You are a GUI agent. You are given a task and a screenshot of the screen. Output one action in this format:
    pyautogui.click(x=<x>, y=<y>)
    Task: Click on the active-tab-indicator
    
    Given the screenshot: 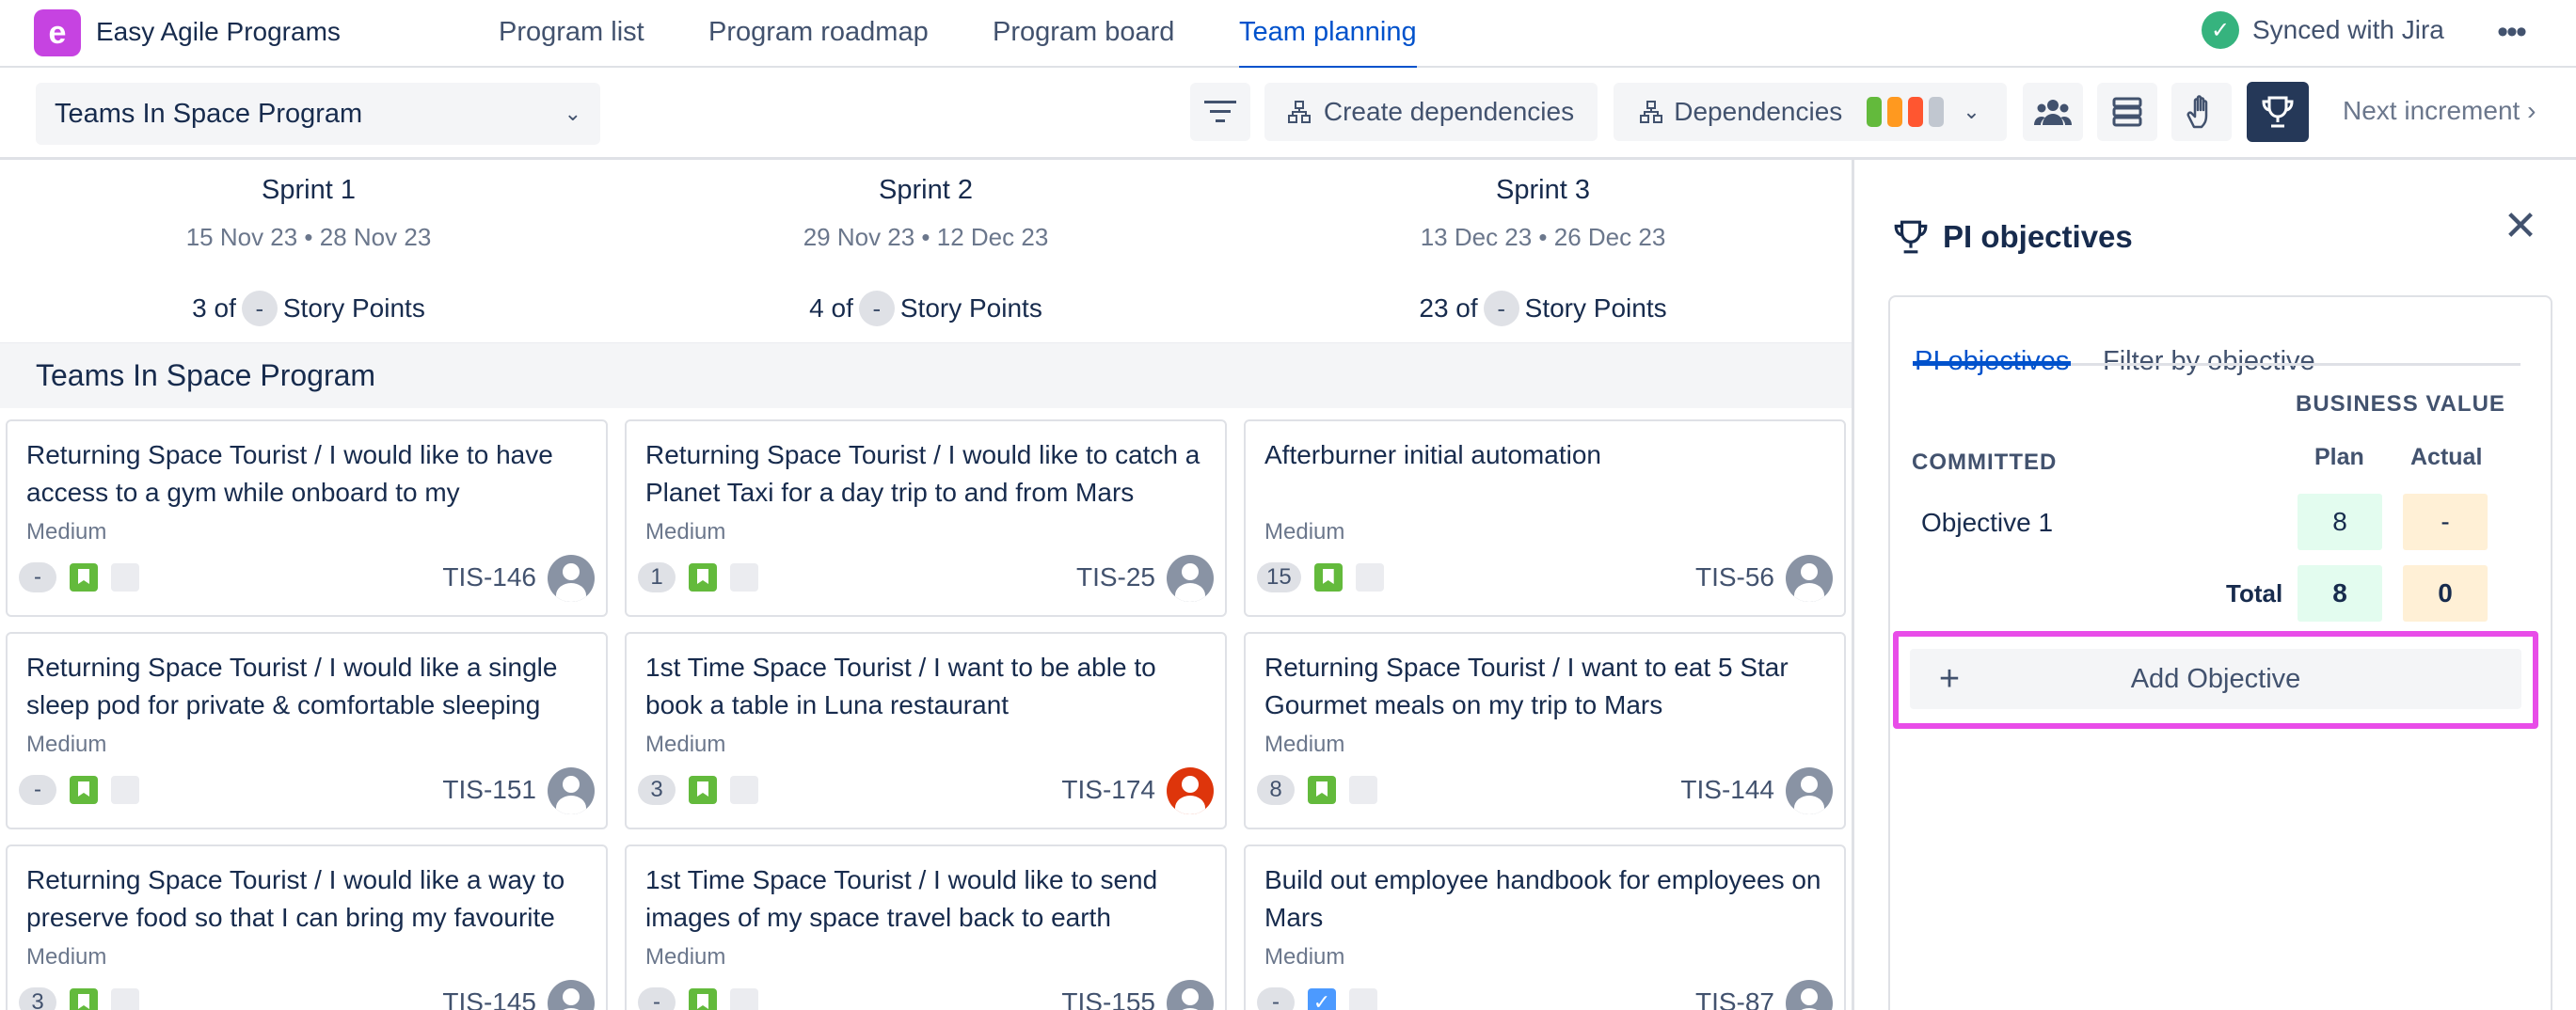 What is the action you would take?
    pyautogui.click(x=1992, y=363)
    